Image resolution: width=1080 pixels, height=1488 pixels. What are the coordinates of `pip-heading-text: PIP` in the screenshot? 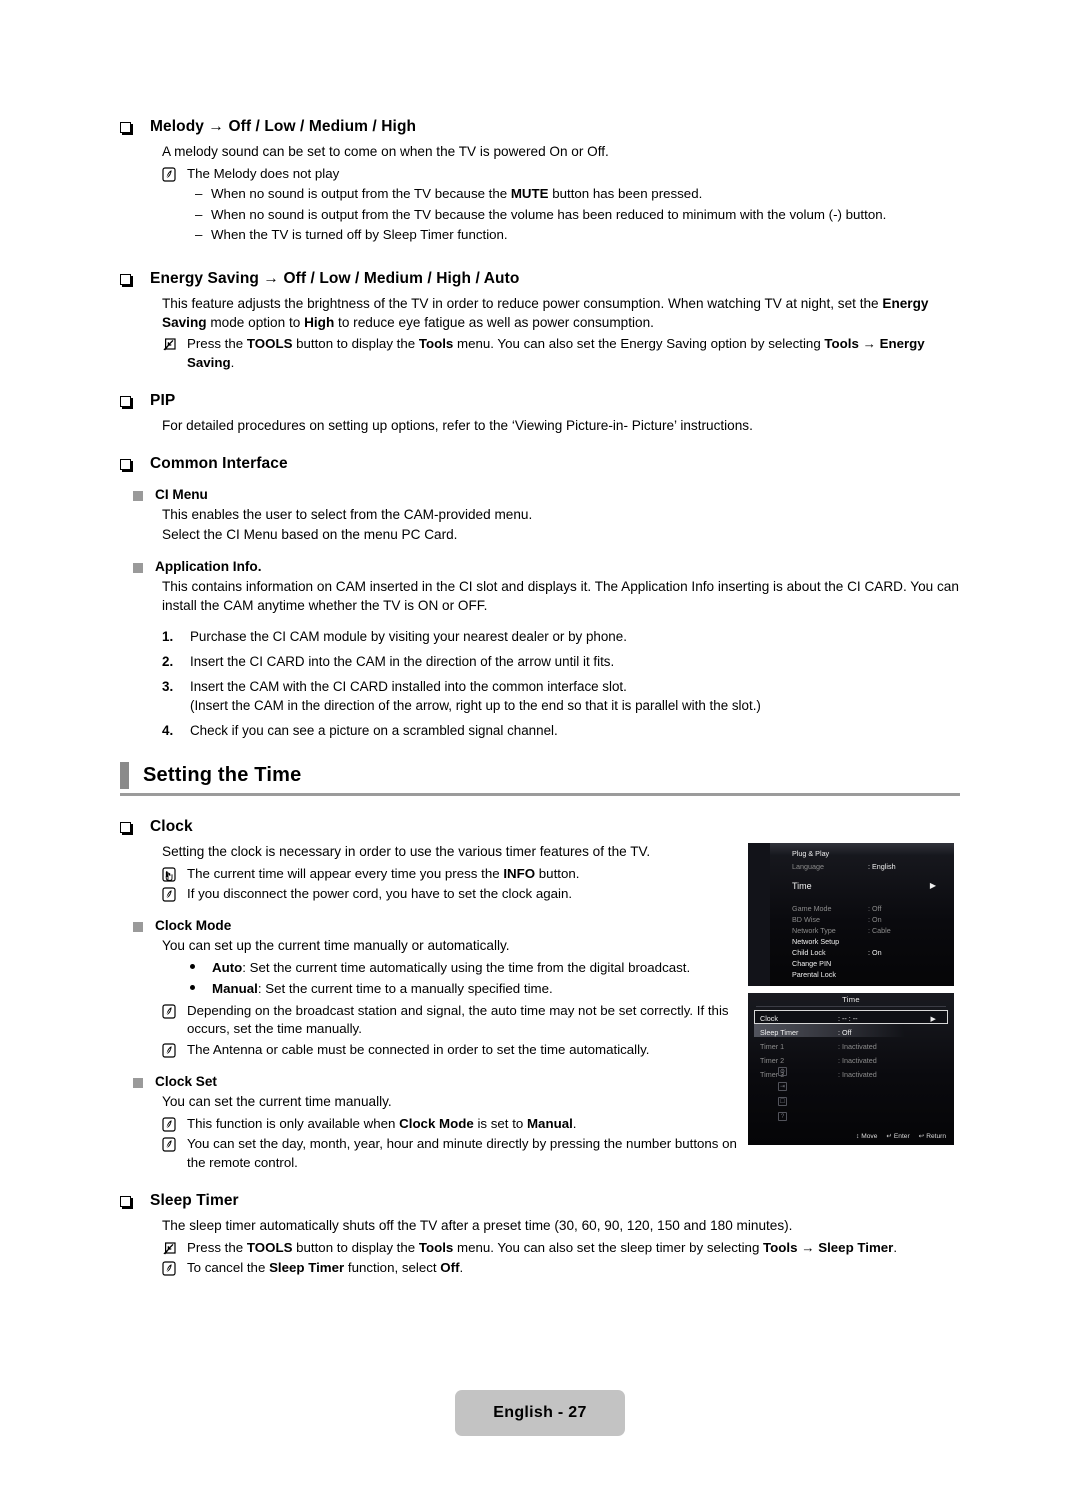 It's located at (163, 400).